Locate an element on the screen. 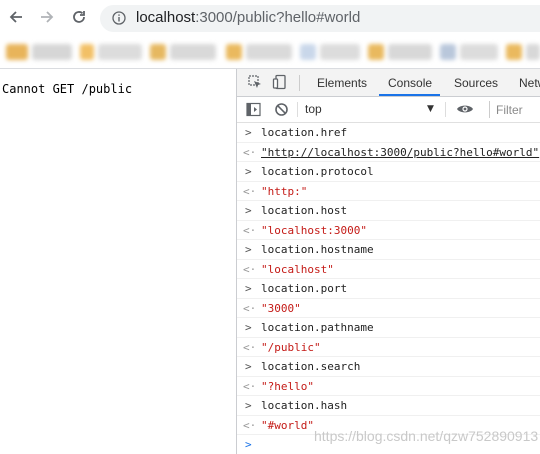  console-input-row: > location.hash is located at coordinates (388, 406).